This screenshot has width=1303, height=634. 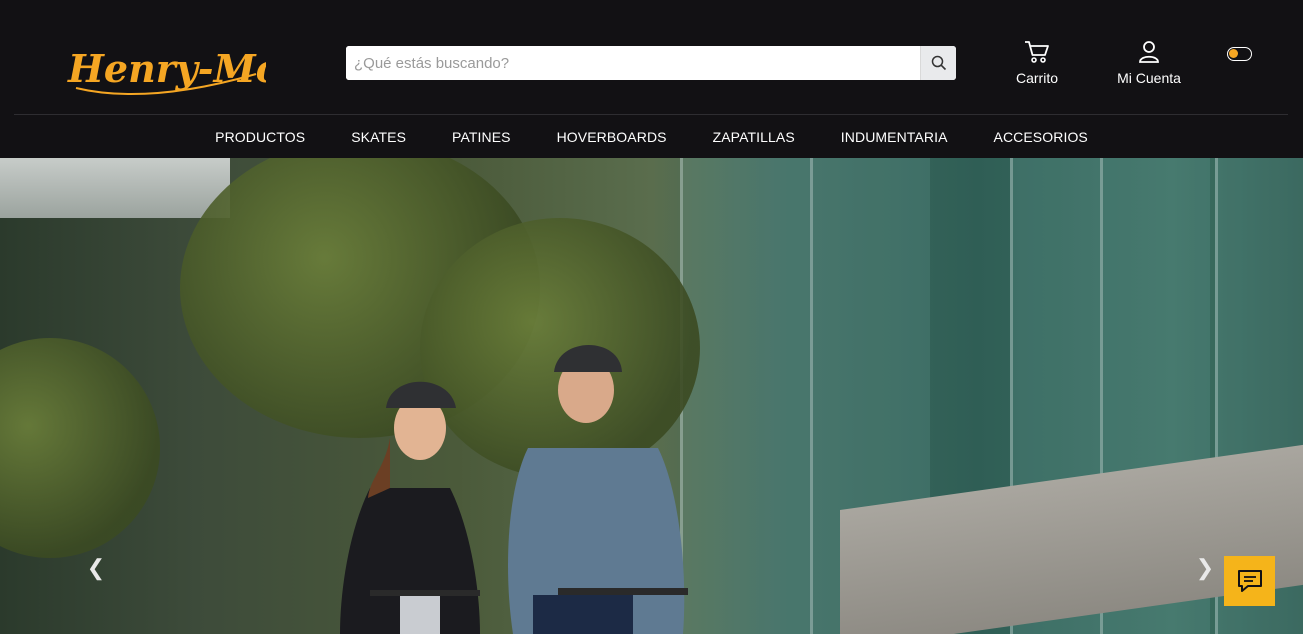 I want to click on chevron-left-icon: ❮, so click(x=96, y=567).